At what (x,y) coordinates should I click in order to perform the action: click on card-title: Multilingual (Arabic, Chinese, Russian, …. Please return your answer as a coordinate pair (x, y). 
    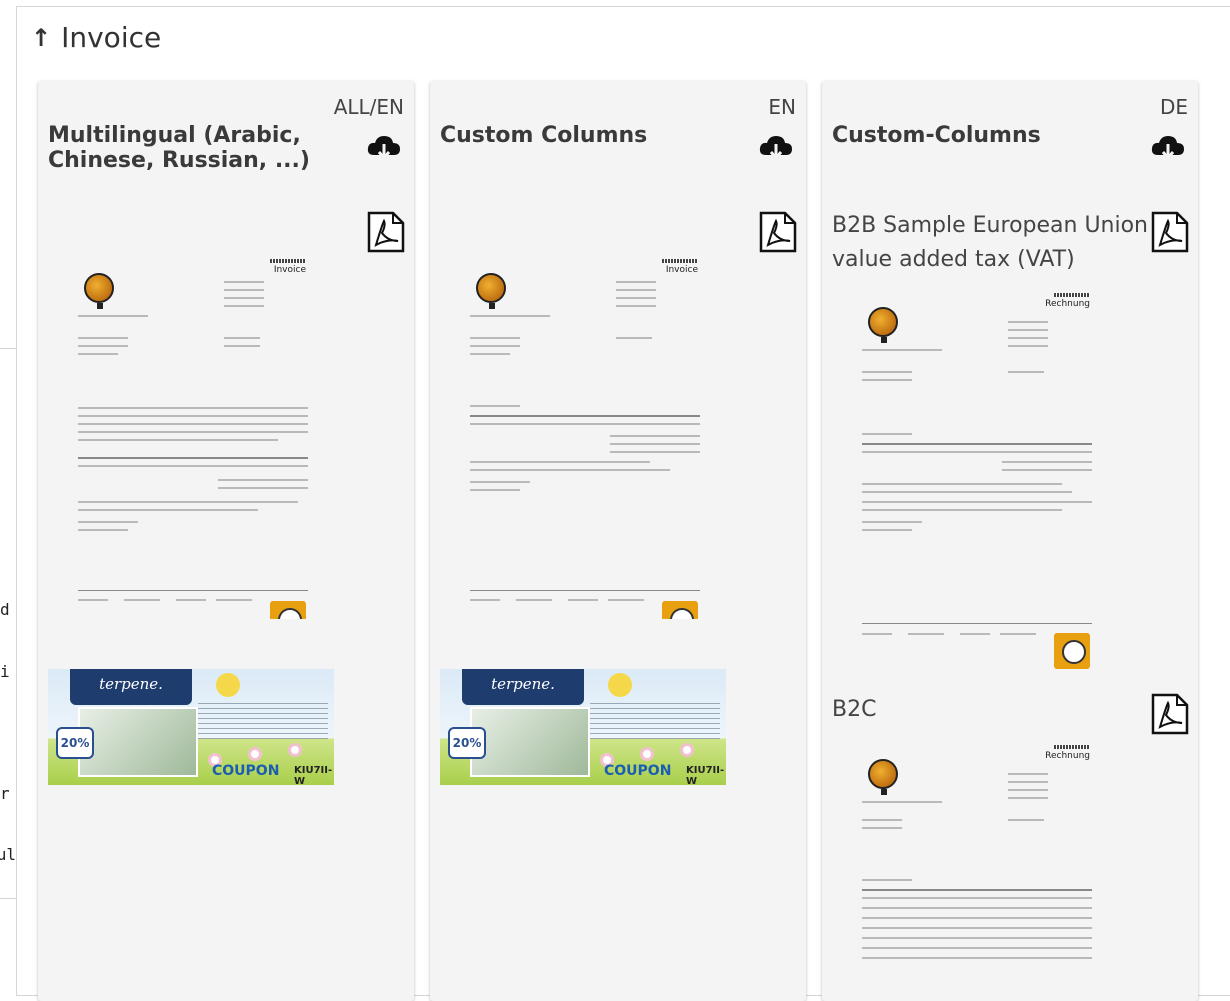
    Looking at the image, I should click on (179, 148).